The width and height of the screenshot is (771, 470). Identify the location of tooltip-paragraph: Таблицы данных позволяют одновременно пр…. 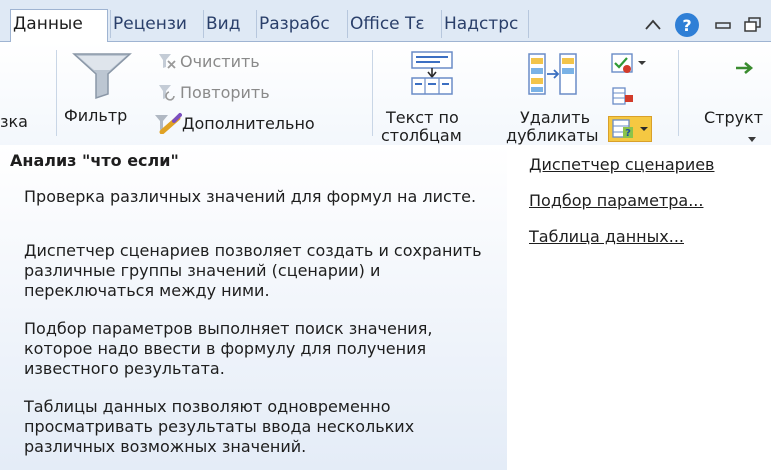
(219, 426).